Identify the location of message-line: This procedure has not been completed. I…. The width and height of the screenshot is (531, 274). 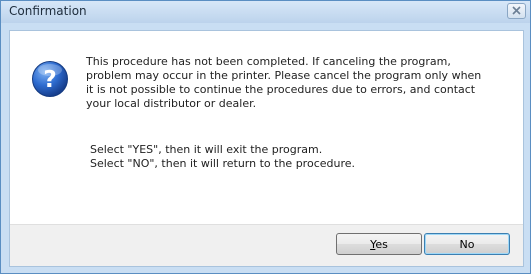
(268, 61).